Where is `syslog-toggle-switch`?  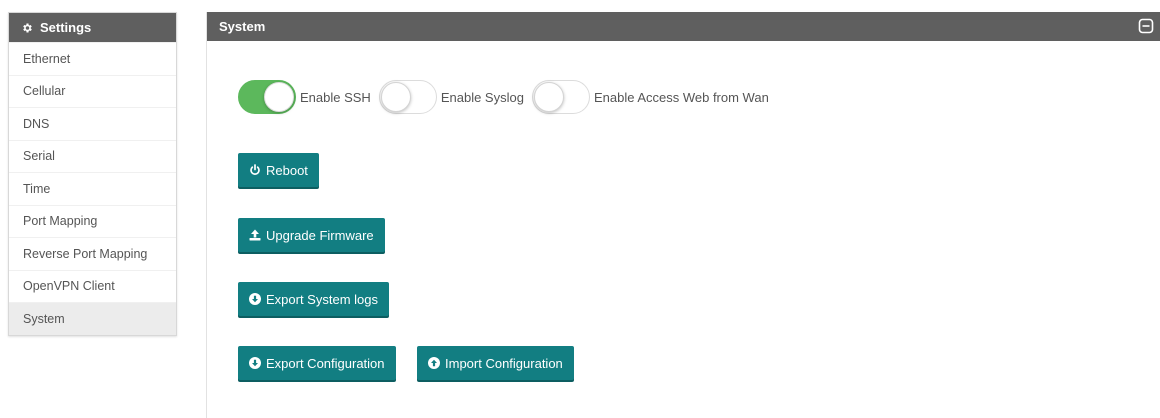
syslog-toggle-switch is located at coordinates (407, 97).